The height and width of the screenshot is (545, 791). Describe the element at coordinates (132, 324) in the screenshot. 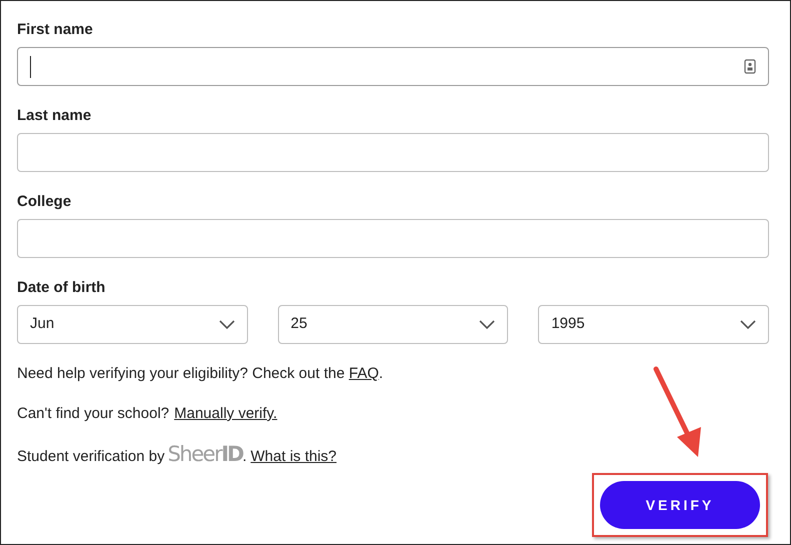

I see `dropdown: Jun` at that location.